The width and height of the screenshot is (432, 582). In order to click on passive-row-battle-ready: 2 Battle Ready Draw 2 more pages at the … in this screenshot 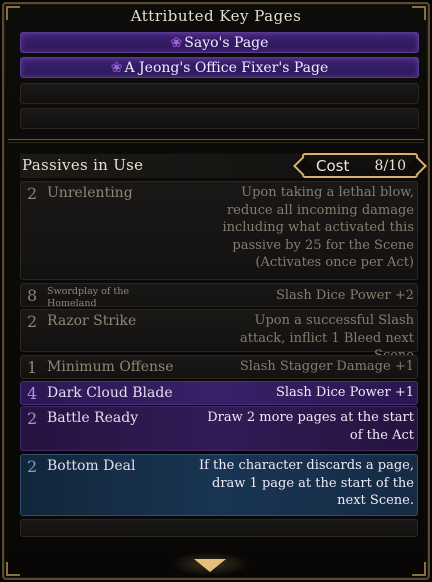, I will do `click(219, 428)`.